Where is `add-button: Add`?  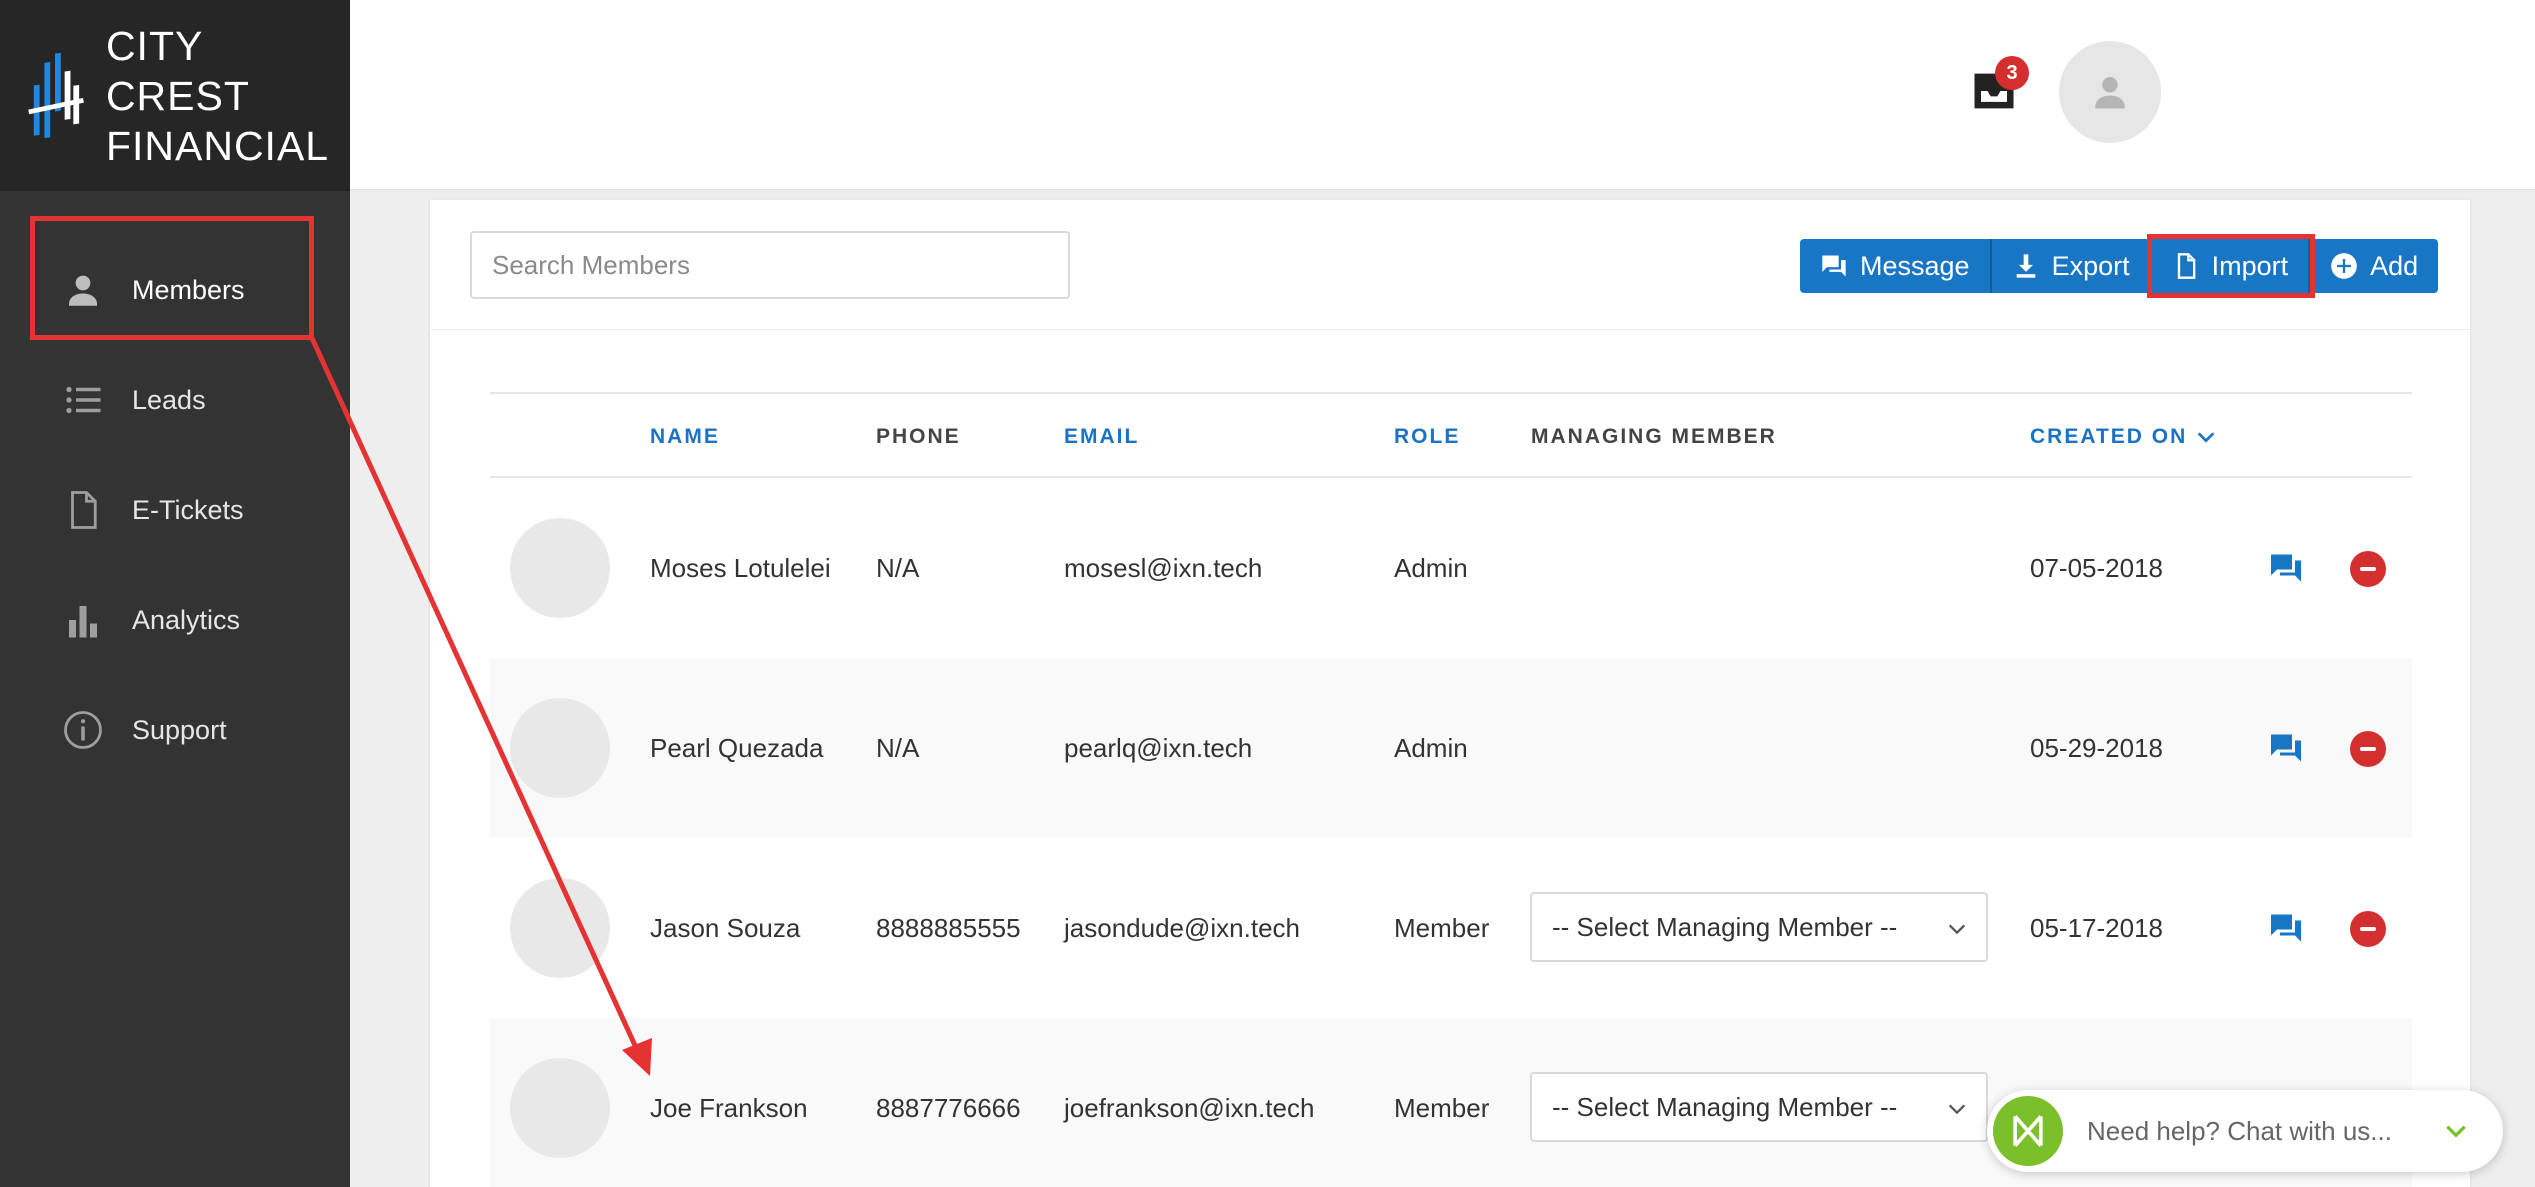
add-button: Add is located at coordinates (2374, 266).